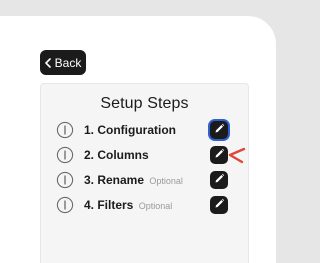  I want to click on step-label: 2. Columns, so click(116, 155).